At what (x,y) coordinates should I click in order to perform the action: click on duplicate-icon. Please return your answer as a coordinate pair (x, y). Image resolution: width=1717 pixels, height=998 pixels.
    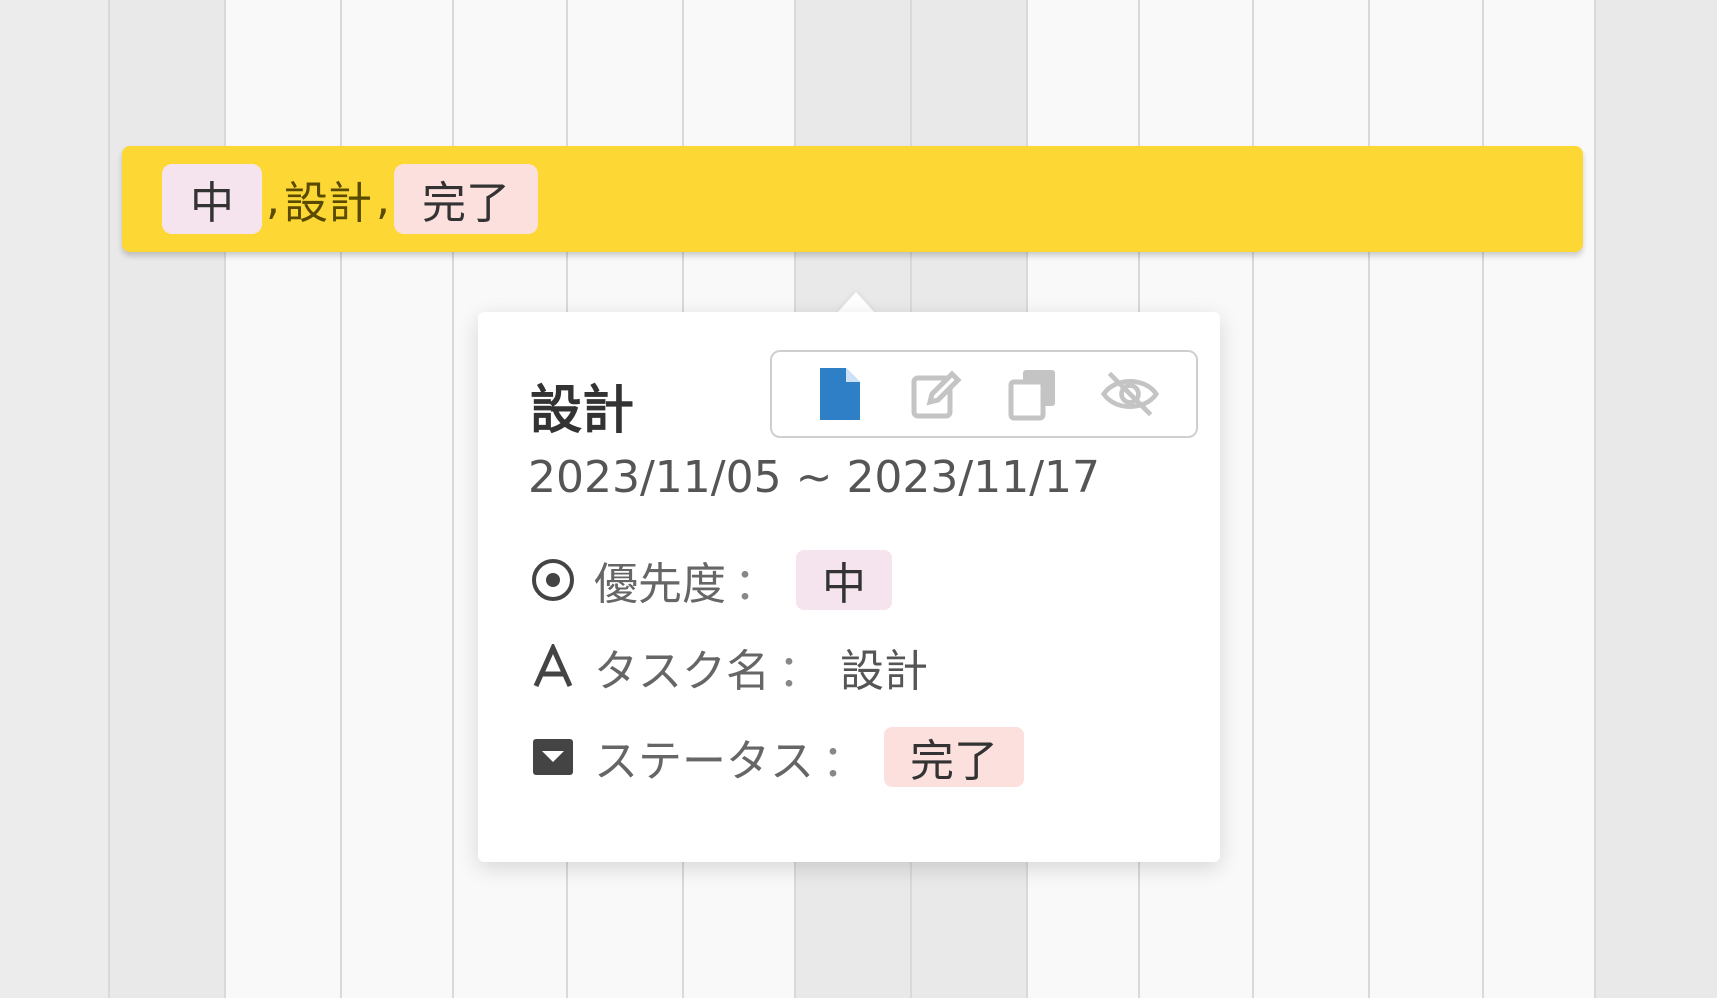
    Looking at the image, I should click on (1033, 394).